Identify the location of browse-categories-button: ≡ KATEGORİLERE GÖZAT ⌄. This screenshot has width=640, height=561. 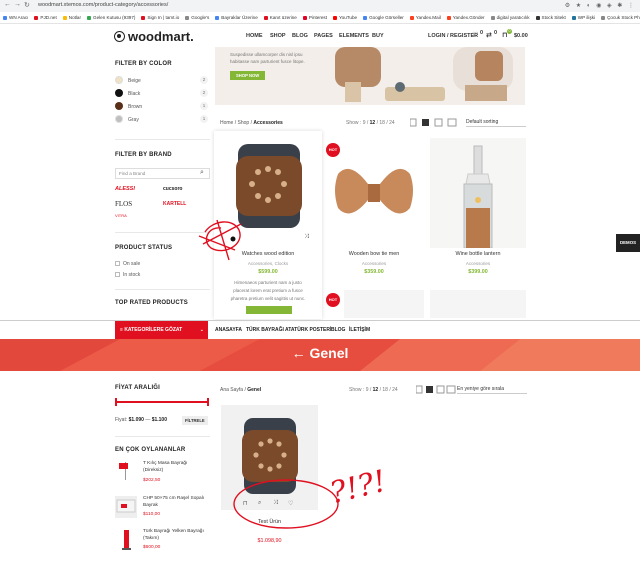
(161, 330).